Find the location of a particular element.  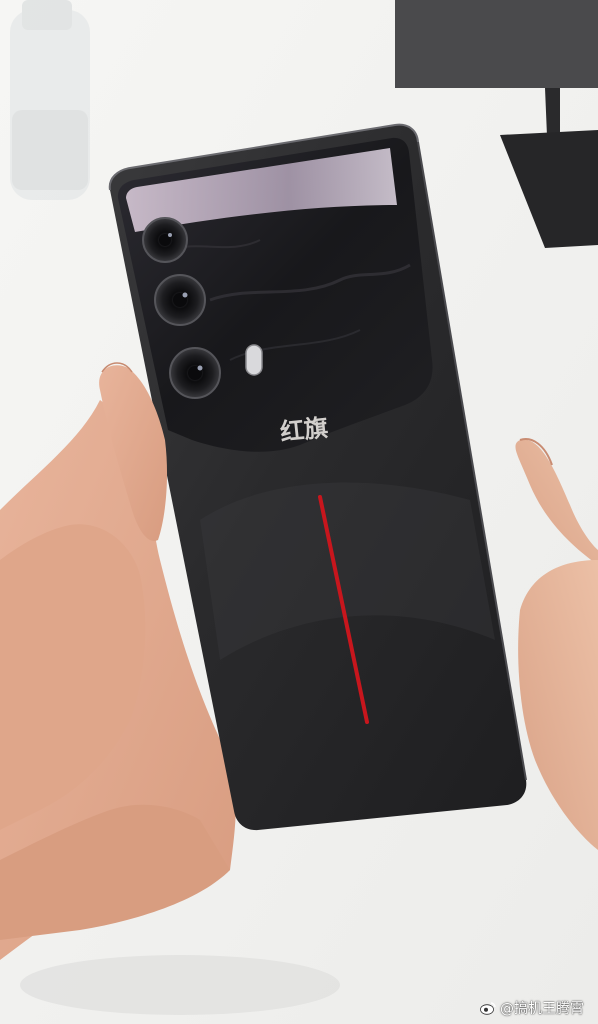

bottle is located at coordinates (50, 100).